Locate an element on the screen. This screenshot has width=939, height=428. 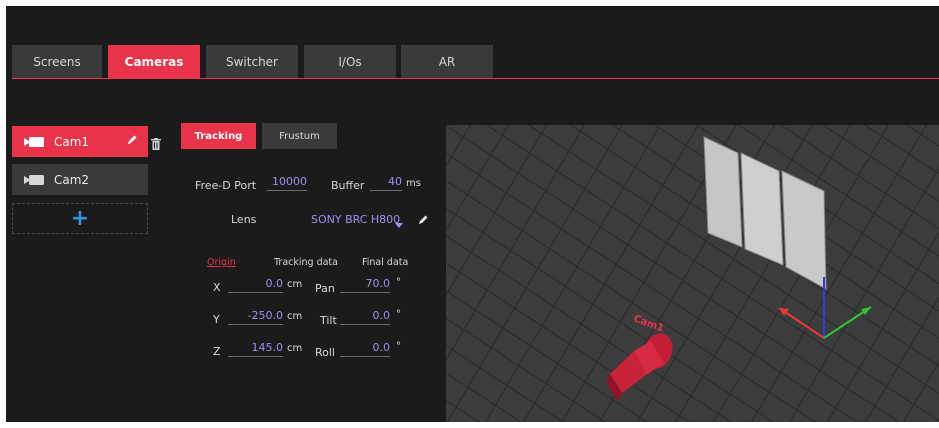
tab-tracking: Tracking is located at coordinates (218, 136).